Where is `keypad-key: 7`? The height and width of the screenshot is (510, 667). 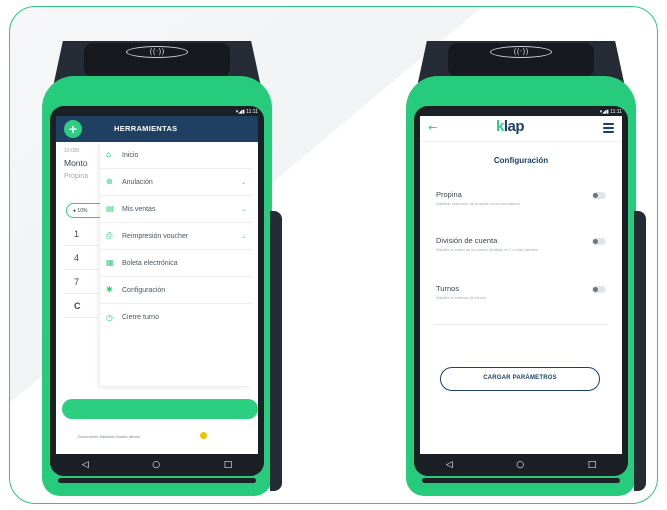
keypad-key: 7 is located at coordinates (81, 283).